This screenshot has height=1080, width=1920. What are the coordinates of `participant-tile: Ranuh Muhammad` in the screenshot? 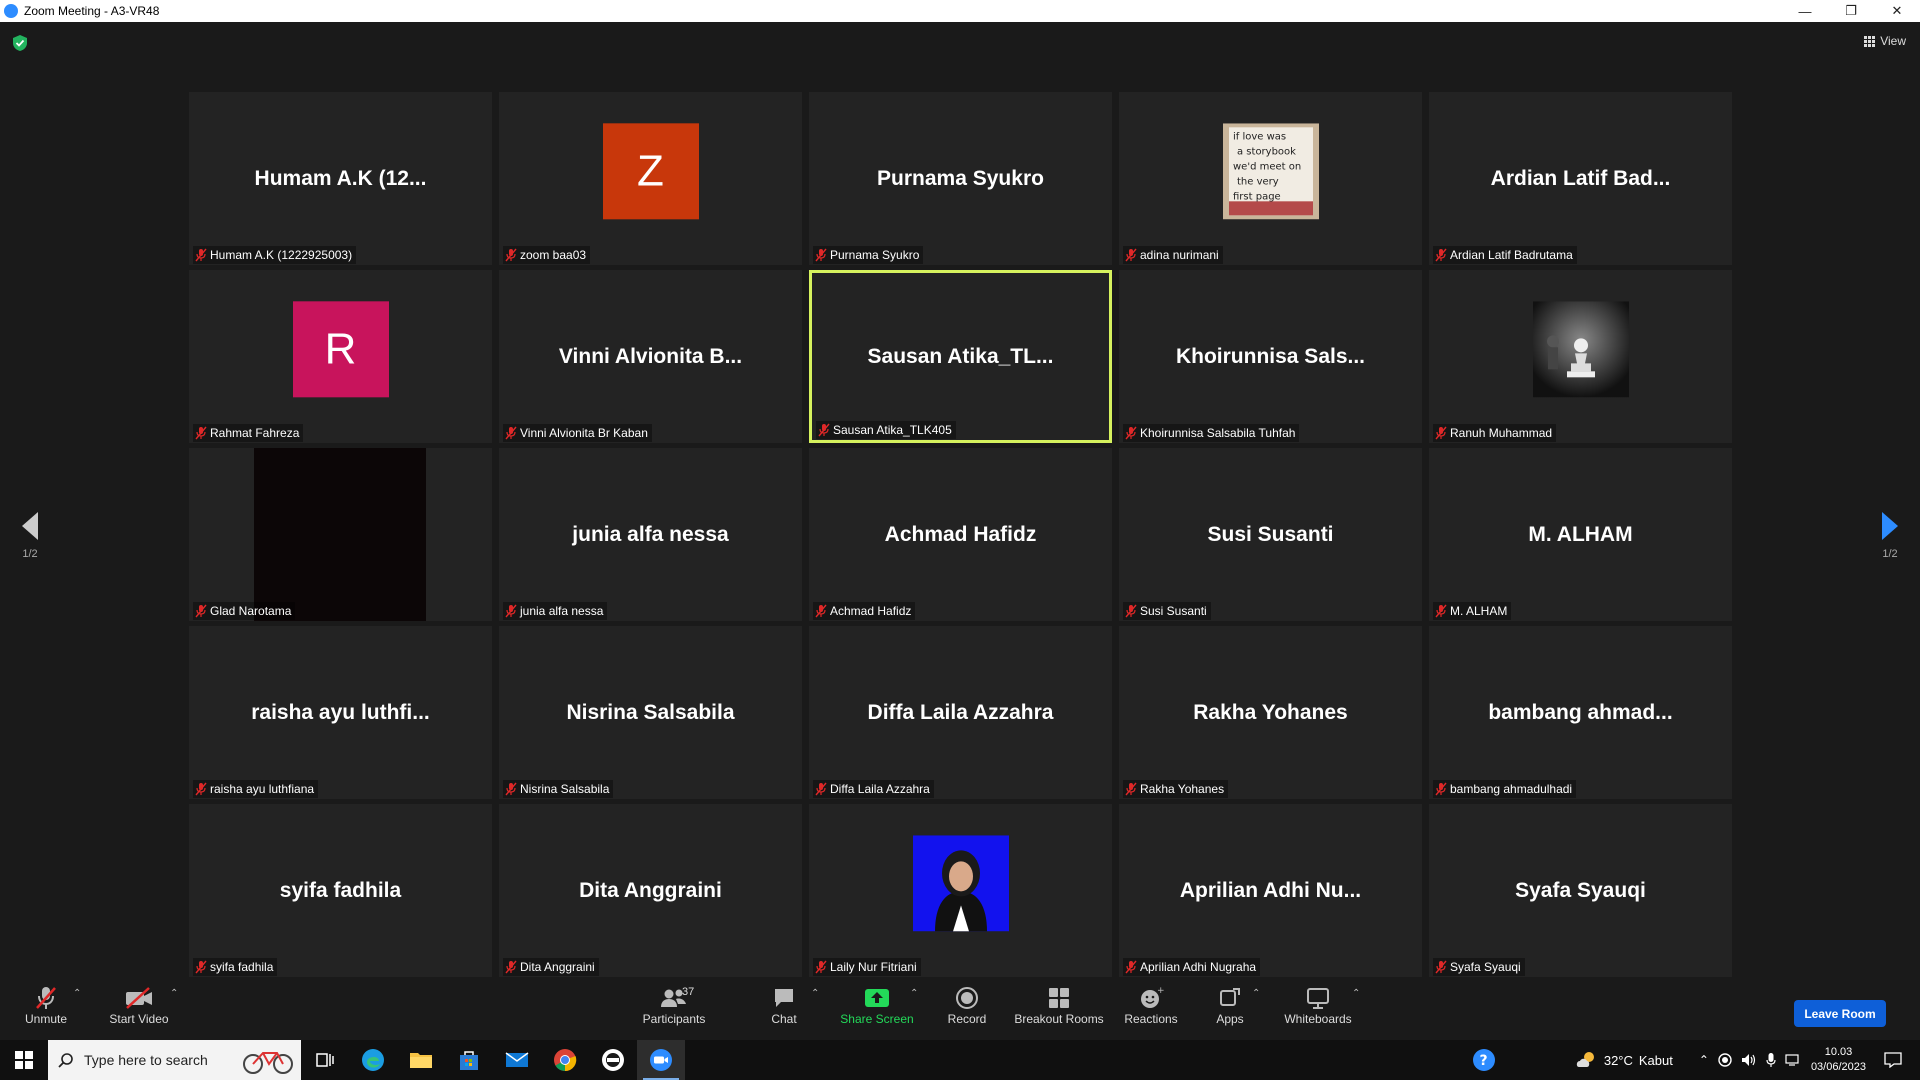 It's located at (1580, 356).